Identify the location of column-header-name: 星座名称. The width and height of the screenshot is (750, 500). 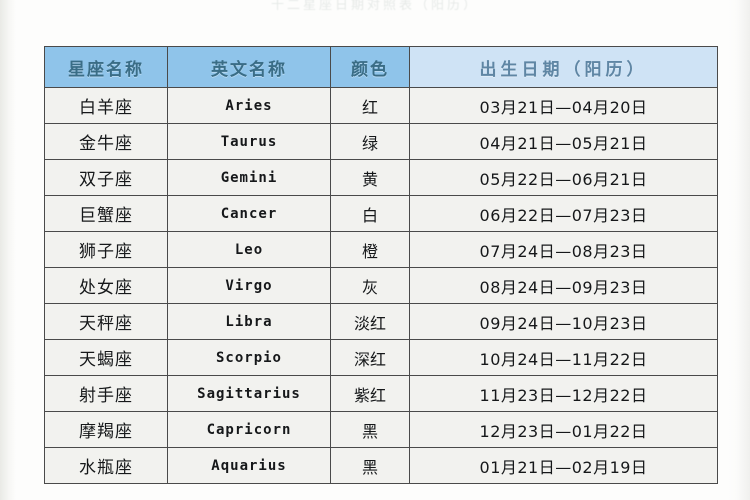
(106, 67).